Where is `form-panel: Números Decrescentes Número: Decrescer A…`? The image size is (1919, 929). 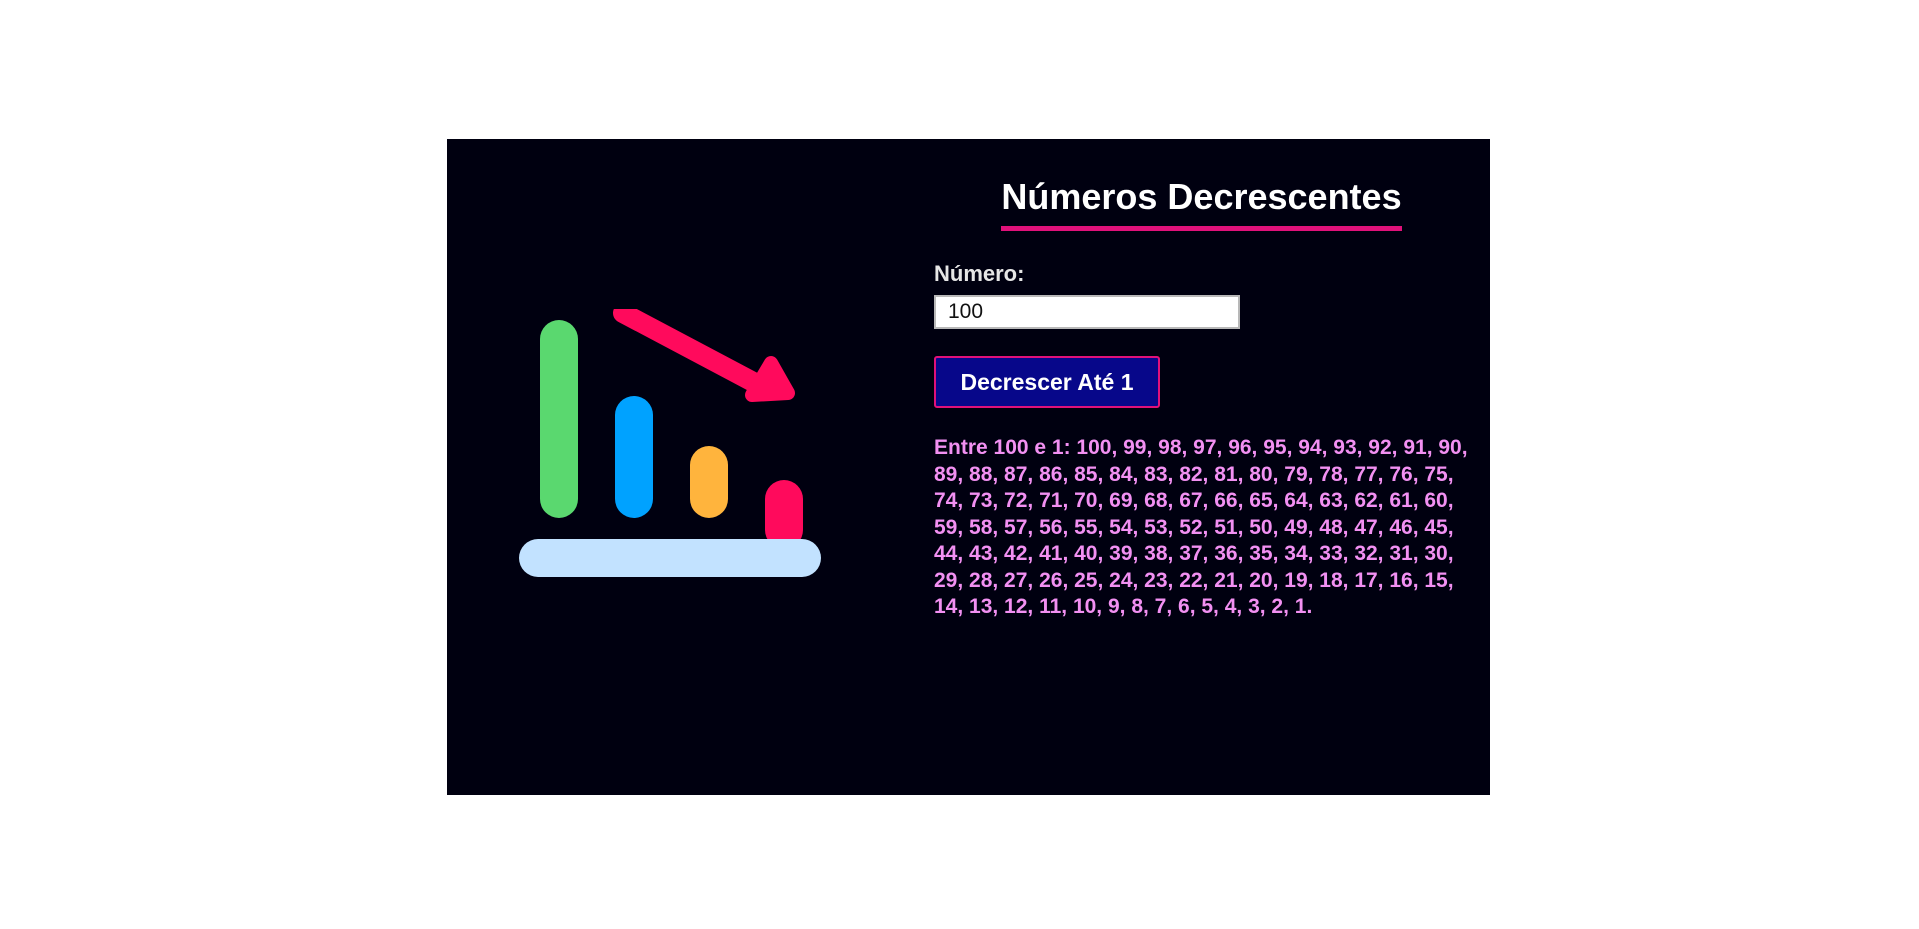 form-panel: Números Decrescentes Número: Decrescer A… is located at coordinates (1204, 397).